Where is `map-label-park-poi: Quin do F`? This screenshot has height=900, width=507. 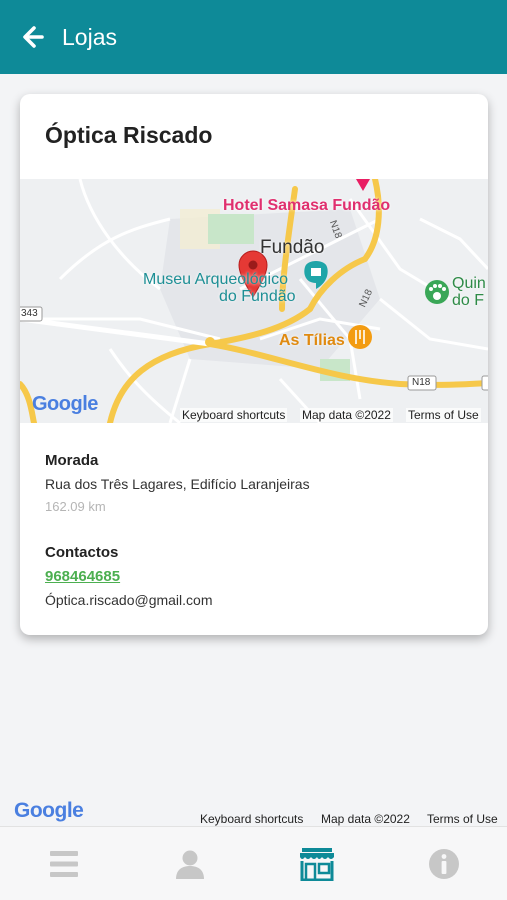 map-label-park-poi: Quin do F is located at coordinates (469, 292).